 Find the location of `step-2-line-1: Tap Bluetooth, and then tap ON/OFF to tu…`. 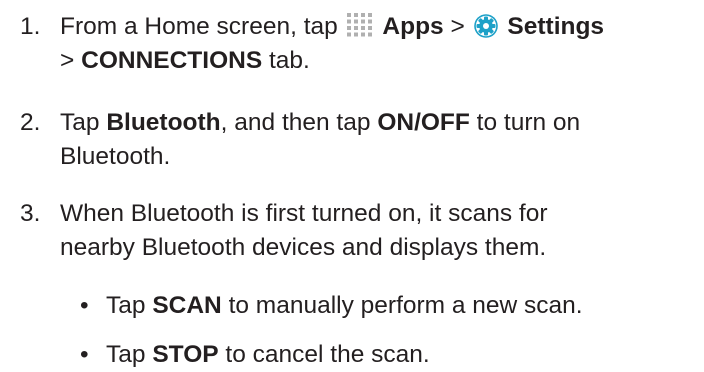

step-2-line-1: Tap Bluetooth, and then tap ON/OFF to tu… is located at coordinates (382, 123).